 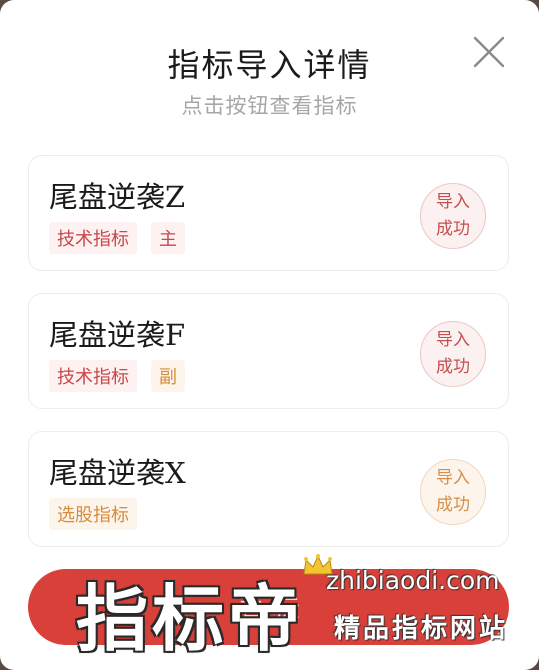 I want to click on indicator-tags: 选股指标, so click(x=93, y=514).